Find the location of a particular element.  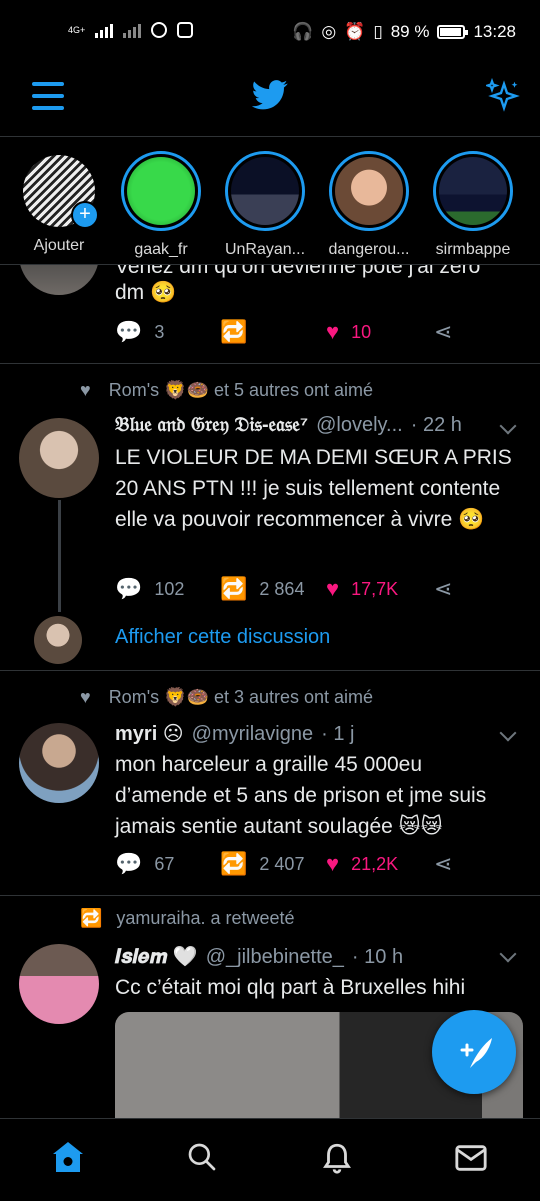

search-icon is located at coordinates (202, 1157).